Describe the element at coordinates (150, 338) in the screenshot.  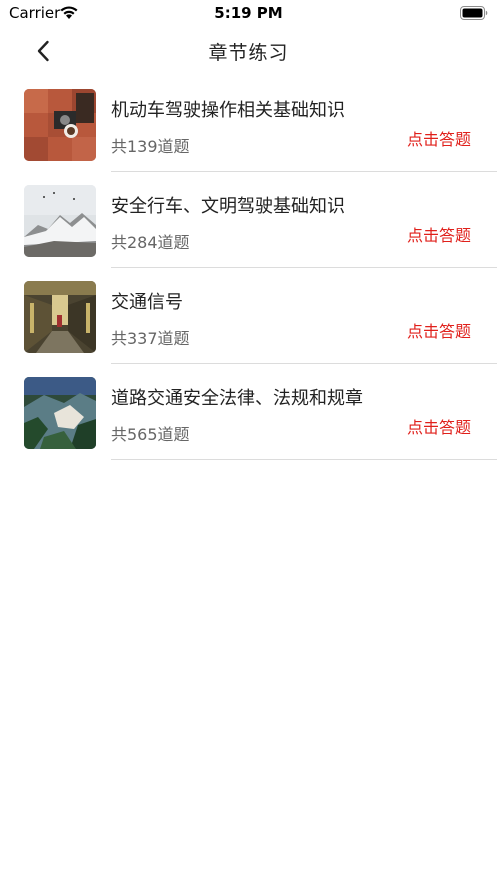
I see `question-count: 共337道题` at that location.